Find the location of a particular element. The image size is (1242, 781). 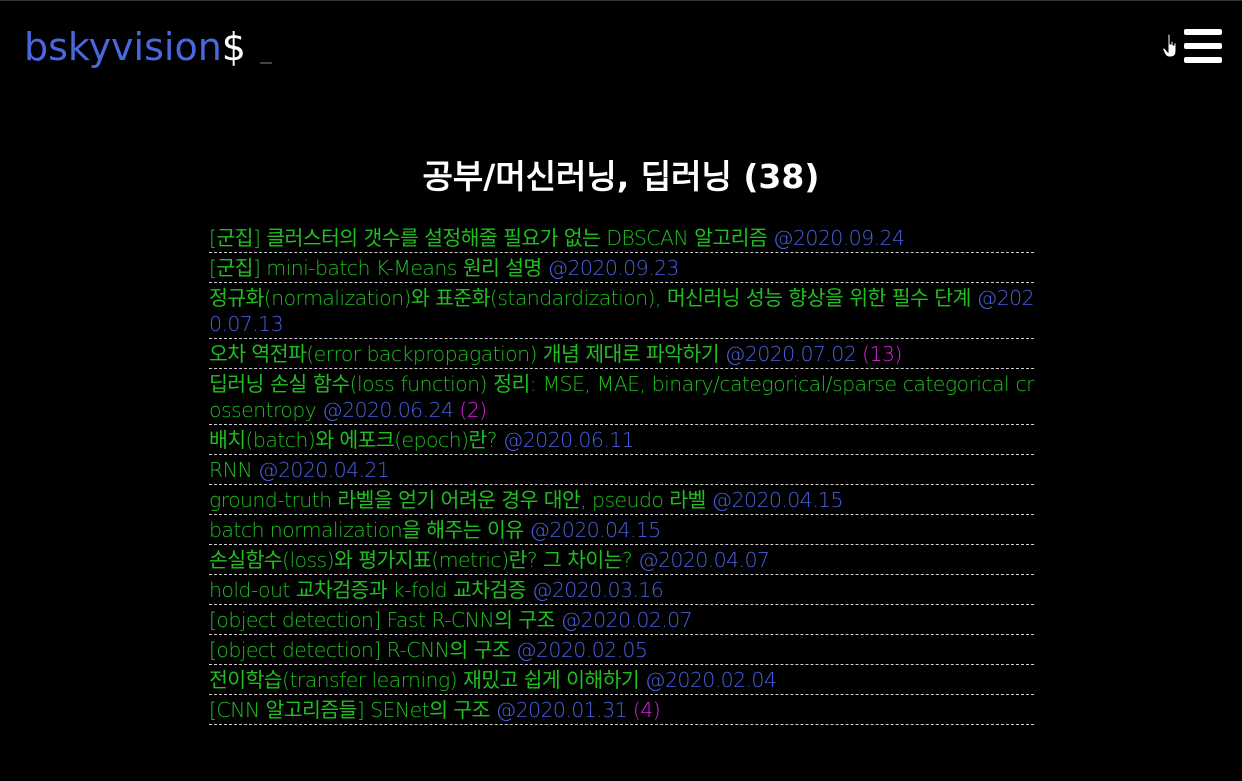

post-date: @2020.02.04 is located at coordinates (711, 680).